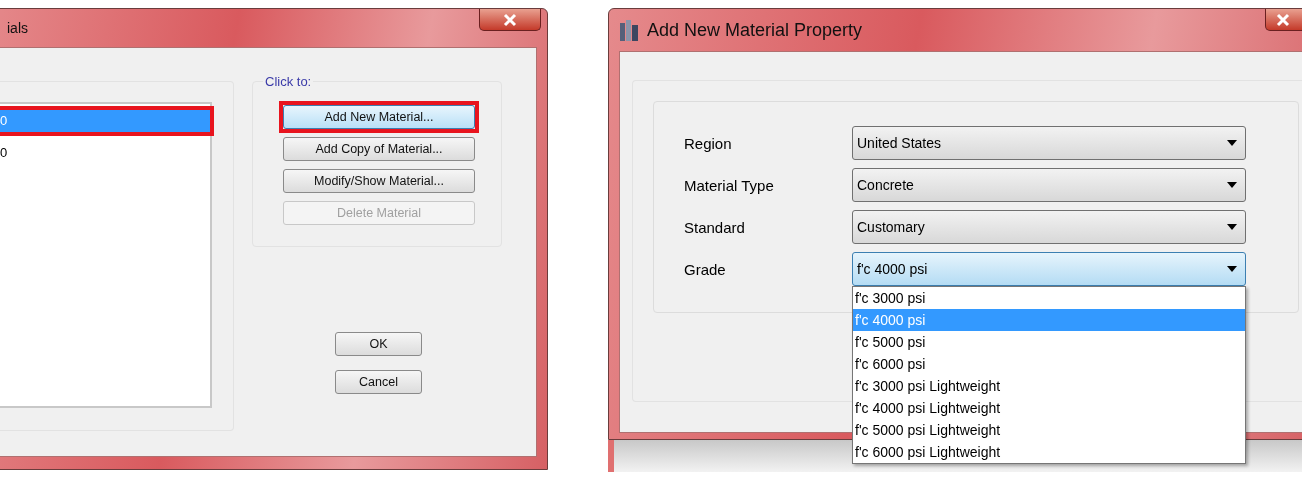 Image resolution: width=1302 pixels, height=483 pixels. I want to click on window-title: ials, so click(17, 28).